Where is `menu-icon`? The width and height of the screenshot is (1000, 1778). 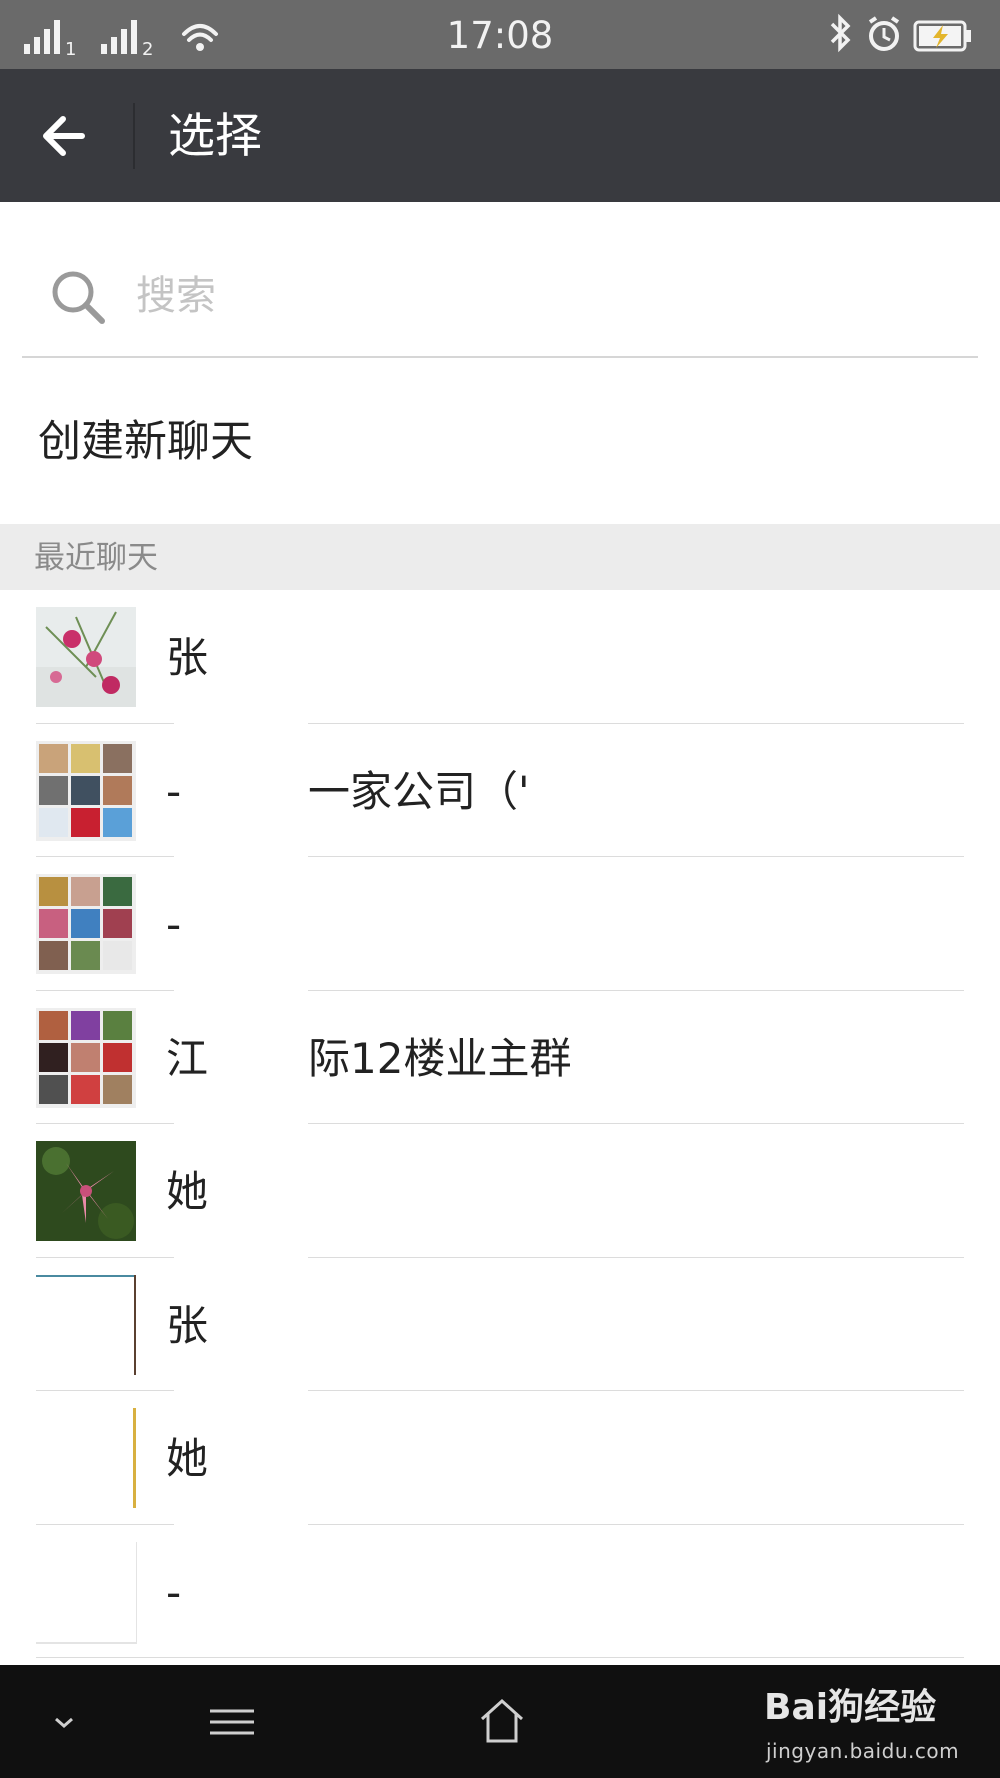 menu-icon is located at coordinates (232, 1722).